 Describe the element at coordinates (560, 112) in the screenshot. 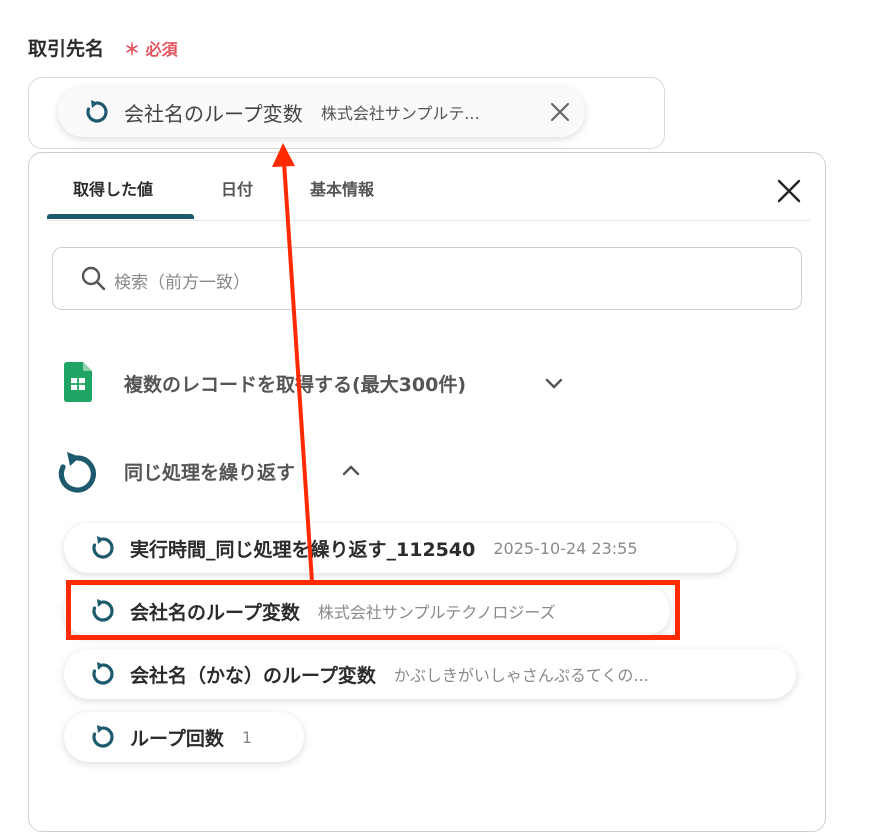

I see `remove-chip-icon` at that location.